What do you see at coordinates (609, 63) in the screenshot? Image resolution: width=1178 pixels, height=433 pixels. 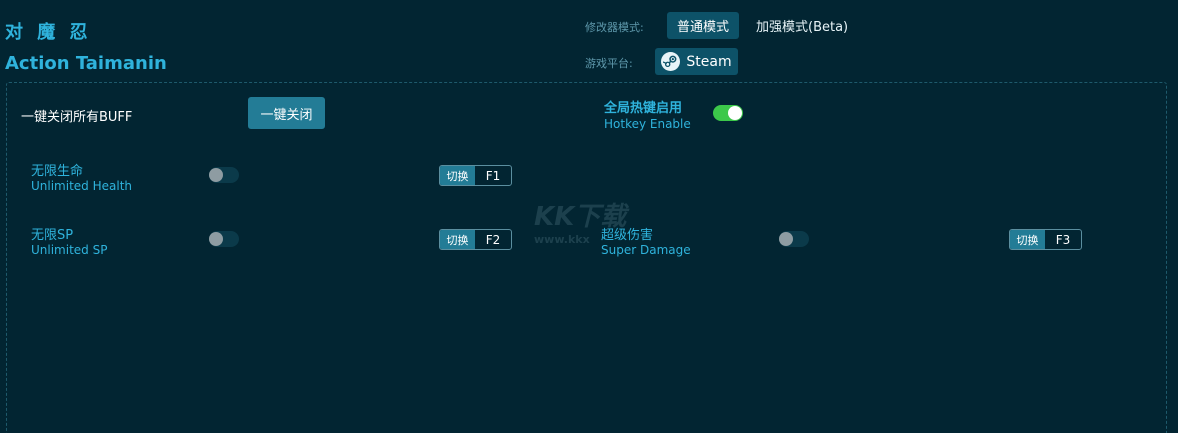 I see `platform-label: 游戏平台:` at bounding box center [609, 63].